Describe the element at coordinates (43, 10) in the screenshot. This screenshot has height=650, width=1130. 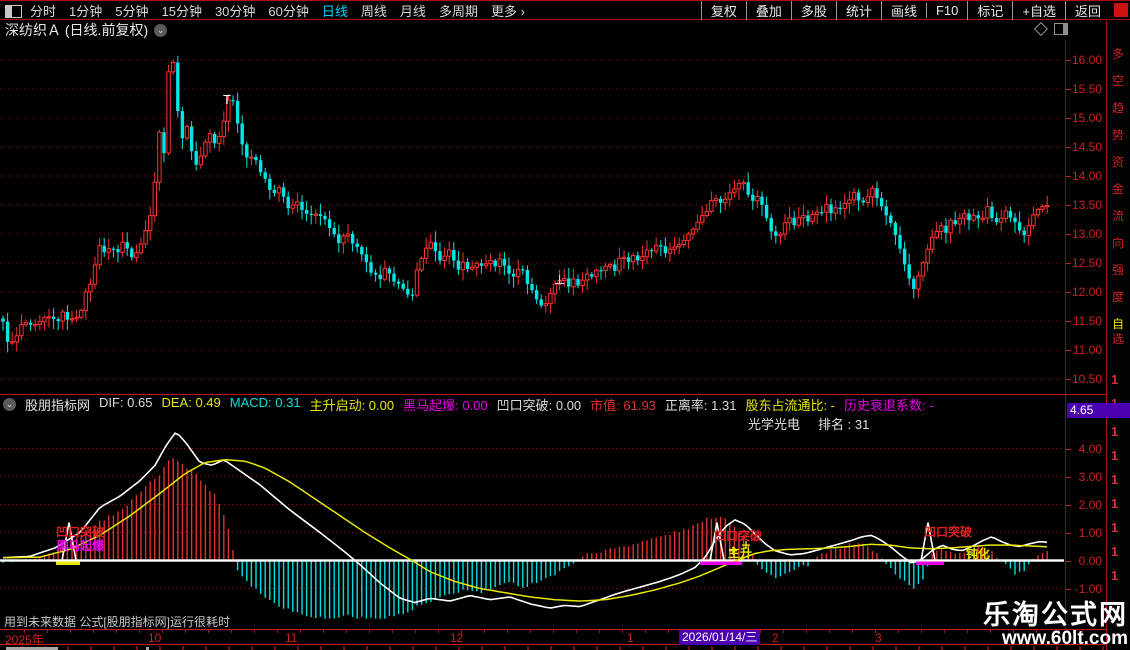
I see `period-tab-分时: 分时` at that location.